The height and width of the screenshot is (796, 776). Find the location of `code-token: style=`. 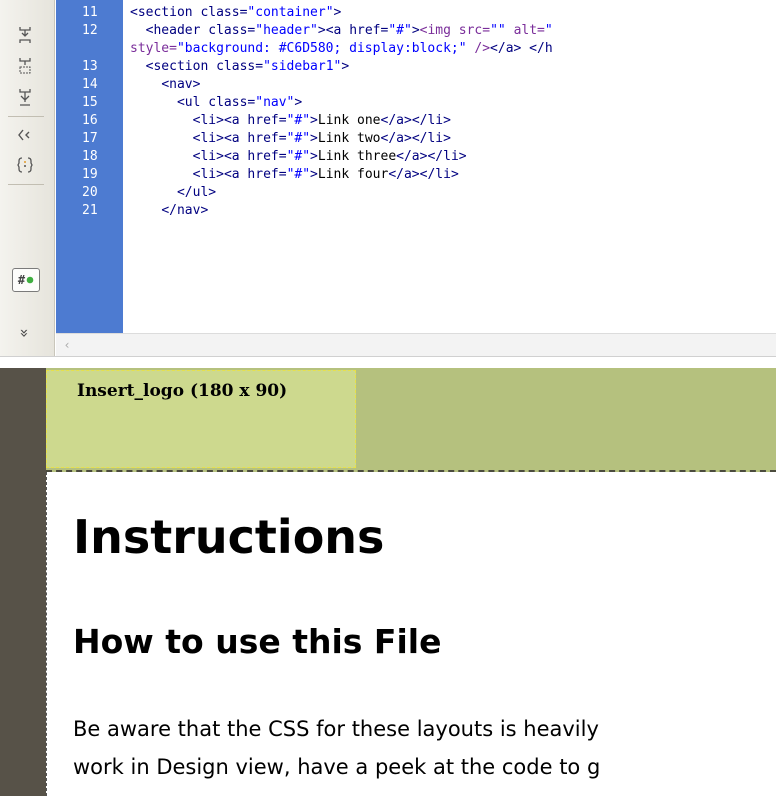

code-token: style= is located at coordinates (153, 48).